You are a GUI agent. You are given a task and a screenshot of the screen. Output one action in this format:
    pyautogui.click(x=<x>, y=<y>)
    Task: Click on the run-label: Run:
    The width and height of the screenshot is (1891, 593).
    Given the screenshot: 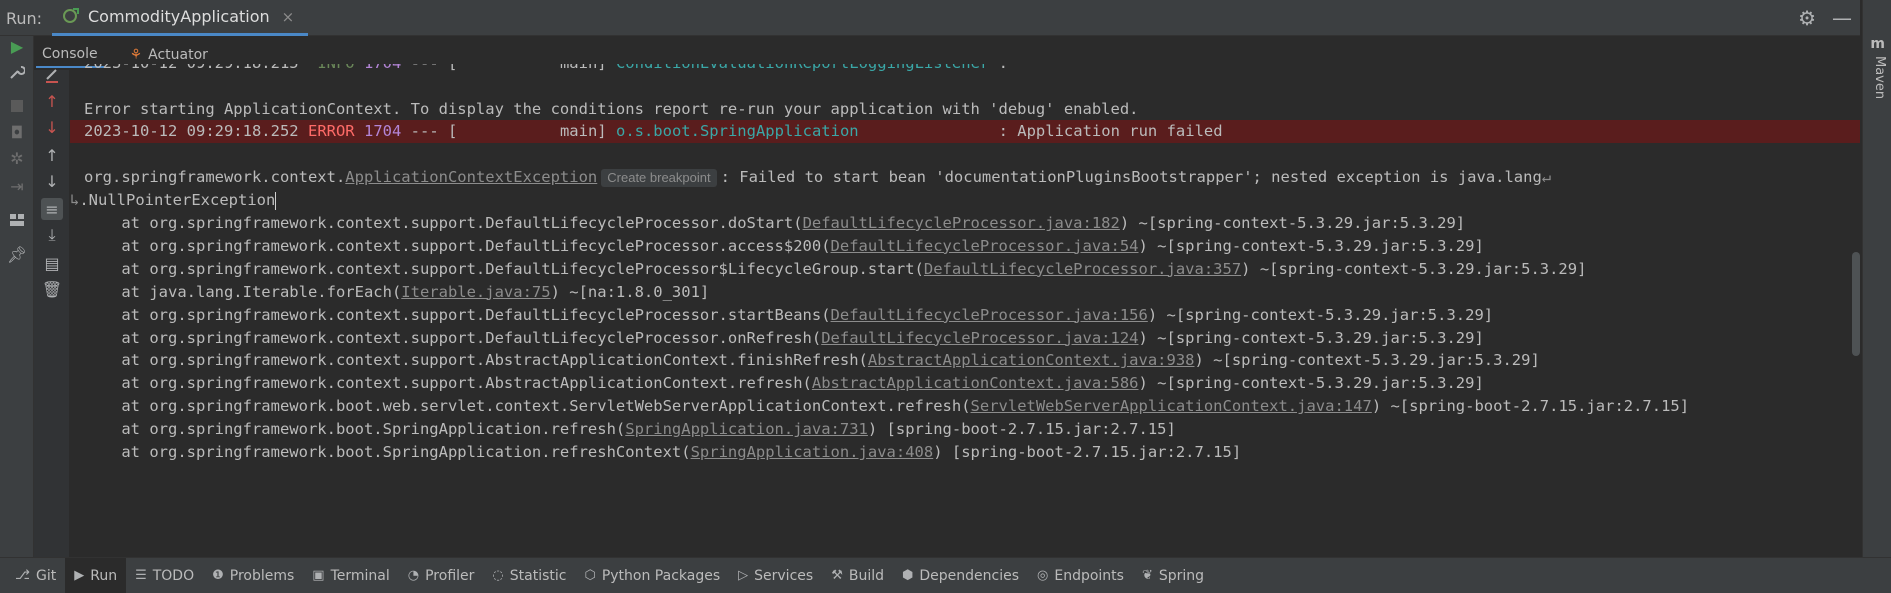 What is the action you would take?
    pyautogui.click(x=24, y=18)
    